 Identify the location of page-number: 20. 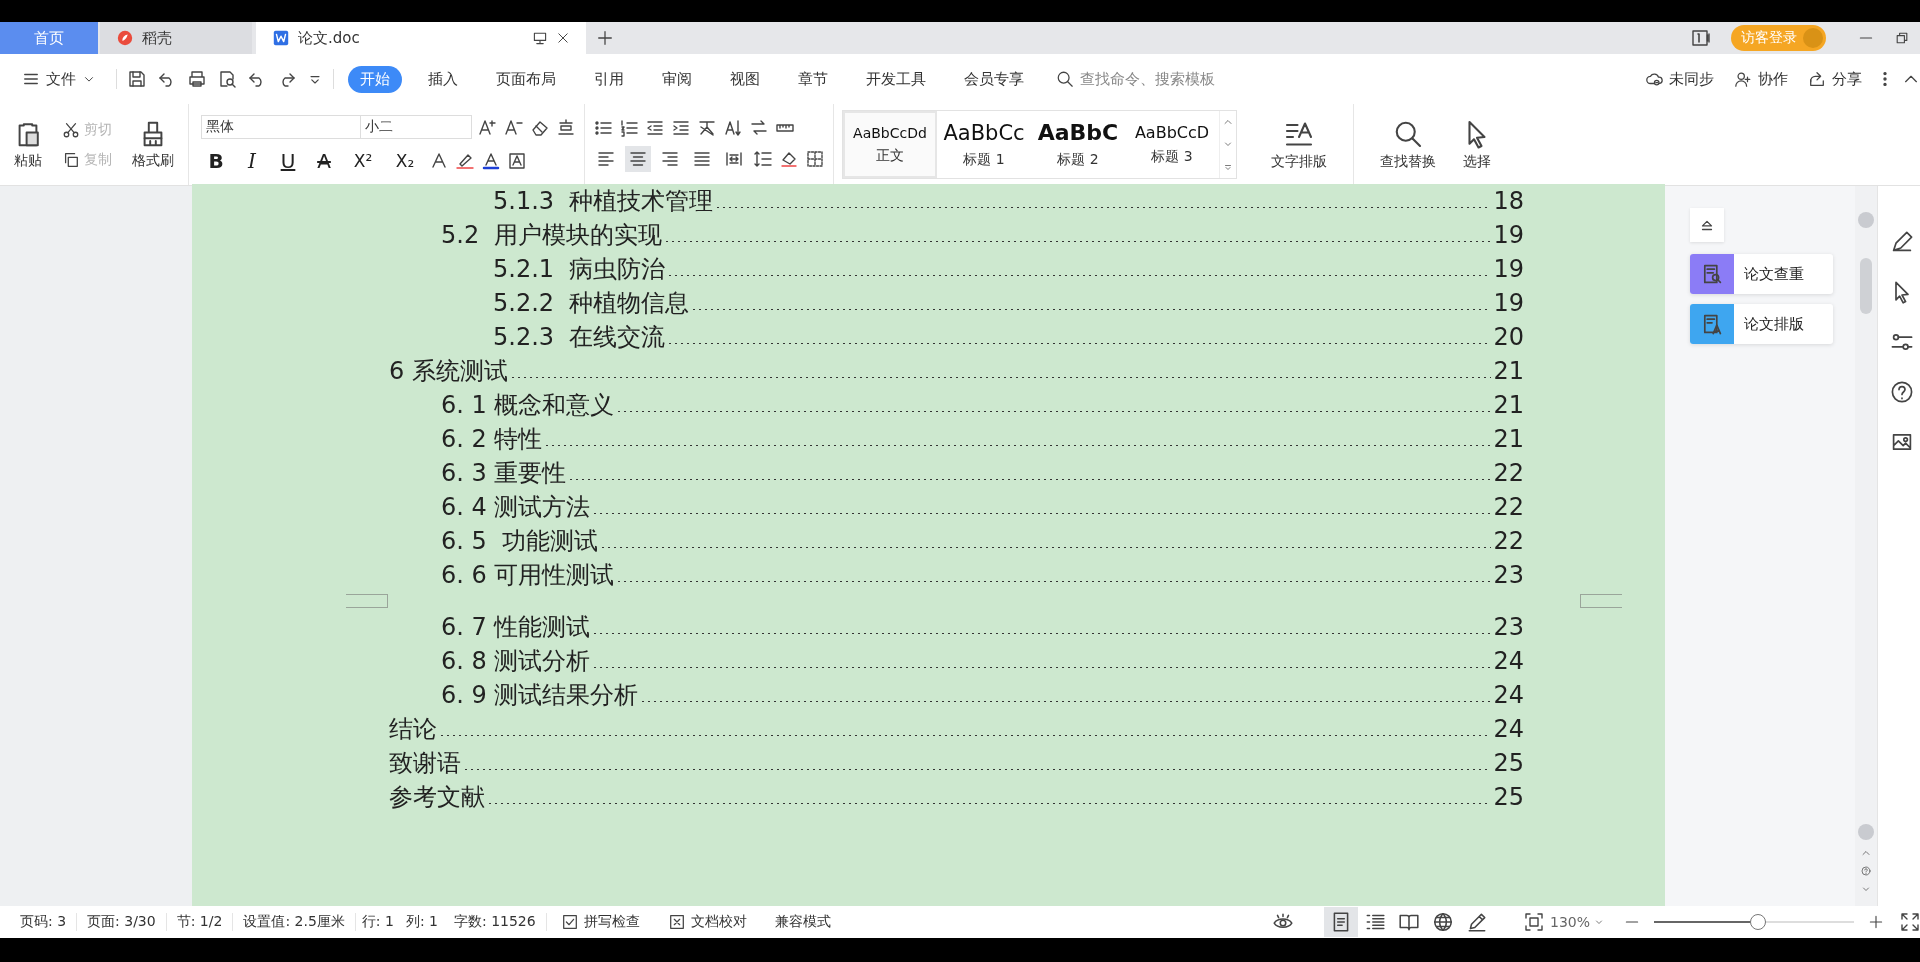
(1508, 337).